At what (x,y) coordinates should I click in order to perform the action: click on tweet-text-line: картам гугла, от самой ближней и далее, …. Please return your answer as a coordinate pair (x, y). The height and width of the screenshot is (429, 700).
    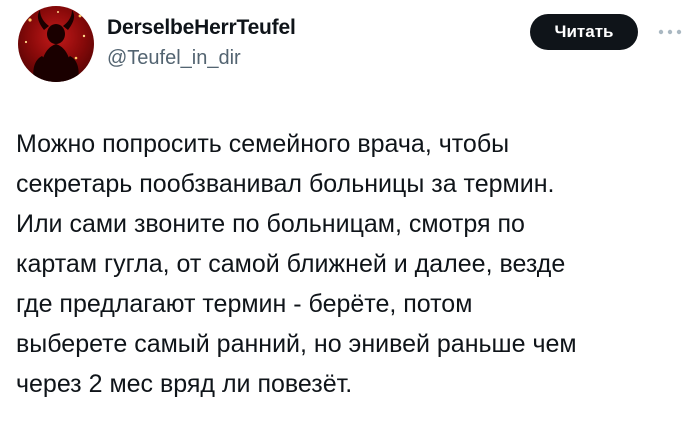
    Looking at the image, I should click on (291, 264).